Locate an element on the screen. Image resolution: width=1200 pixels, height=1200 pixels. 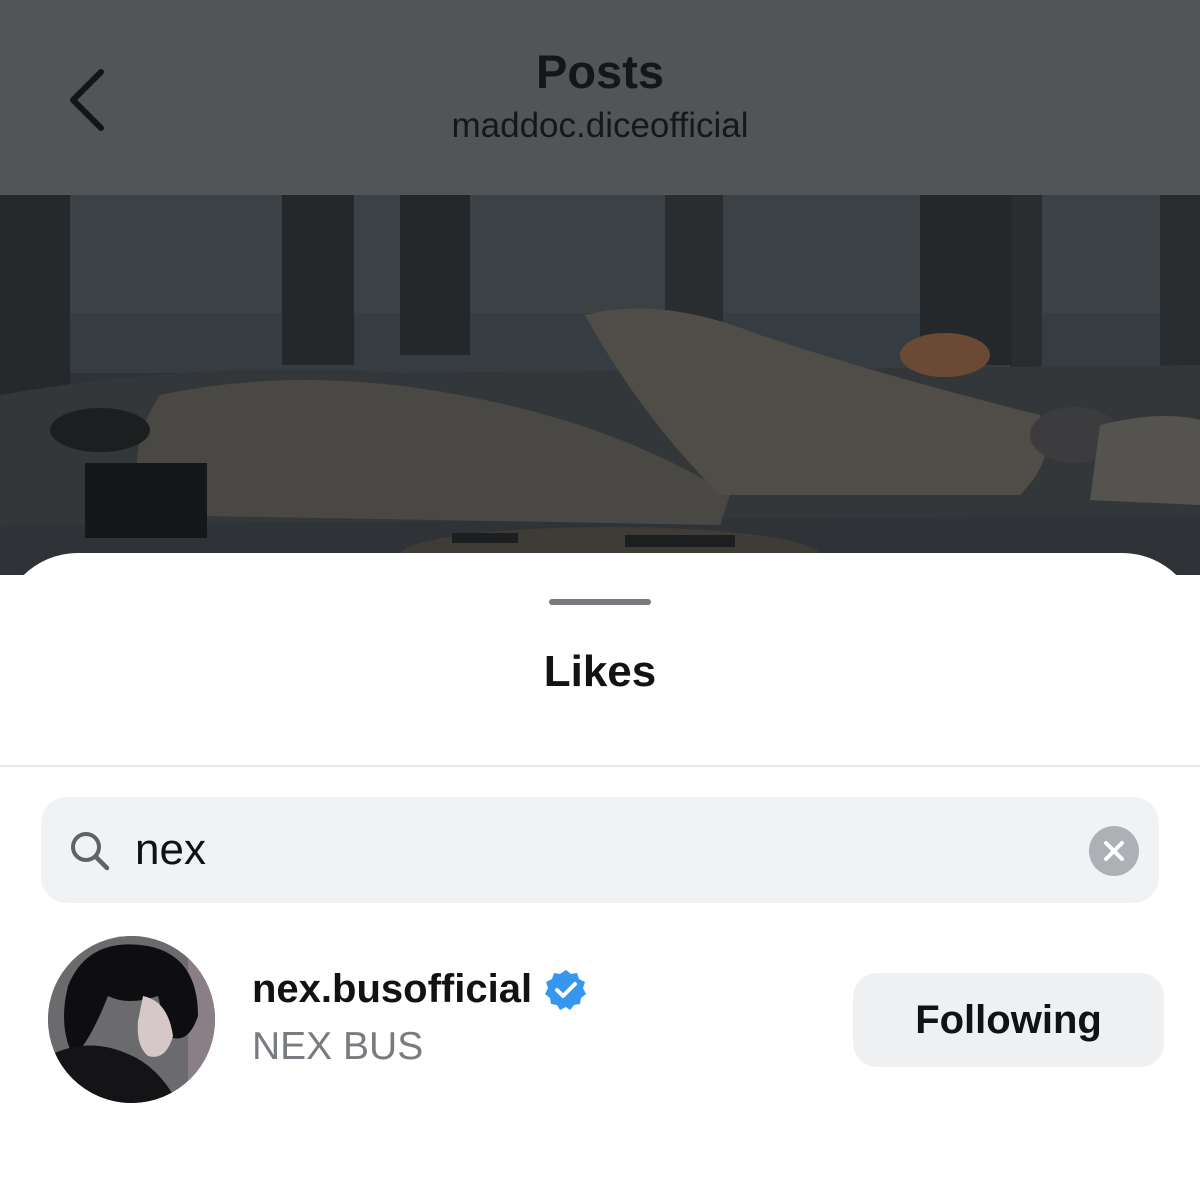
search-icon is located at coordinates (90, 851).